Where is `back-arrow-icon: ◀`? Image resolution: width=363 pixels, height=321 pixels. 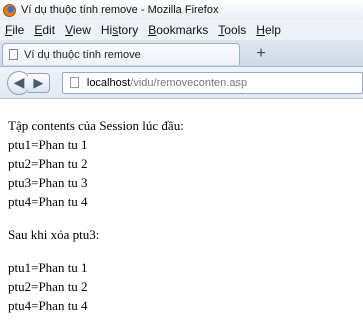 back-arrow-icon: ◀ is located at coordinates (19, 82).